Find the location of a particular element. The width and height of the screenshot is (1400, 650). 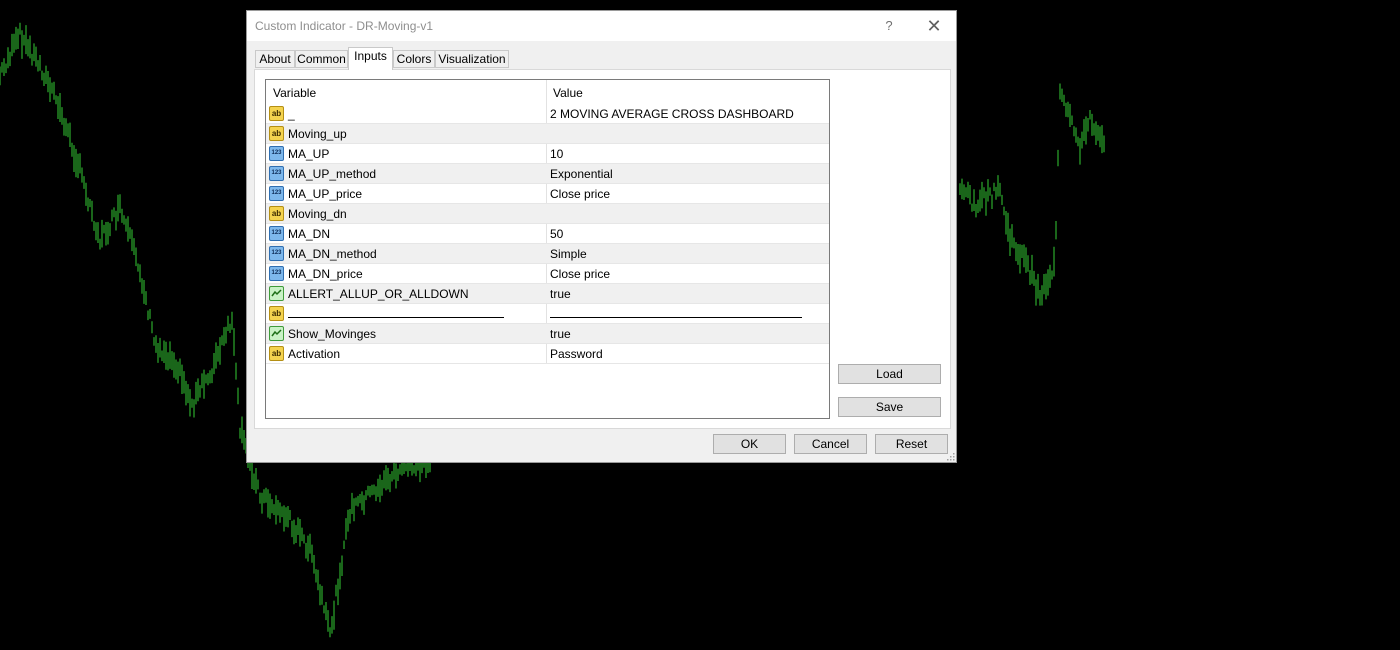

variable-name: MA_DN_price is located at coordinates (325, 274).